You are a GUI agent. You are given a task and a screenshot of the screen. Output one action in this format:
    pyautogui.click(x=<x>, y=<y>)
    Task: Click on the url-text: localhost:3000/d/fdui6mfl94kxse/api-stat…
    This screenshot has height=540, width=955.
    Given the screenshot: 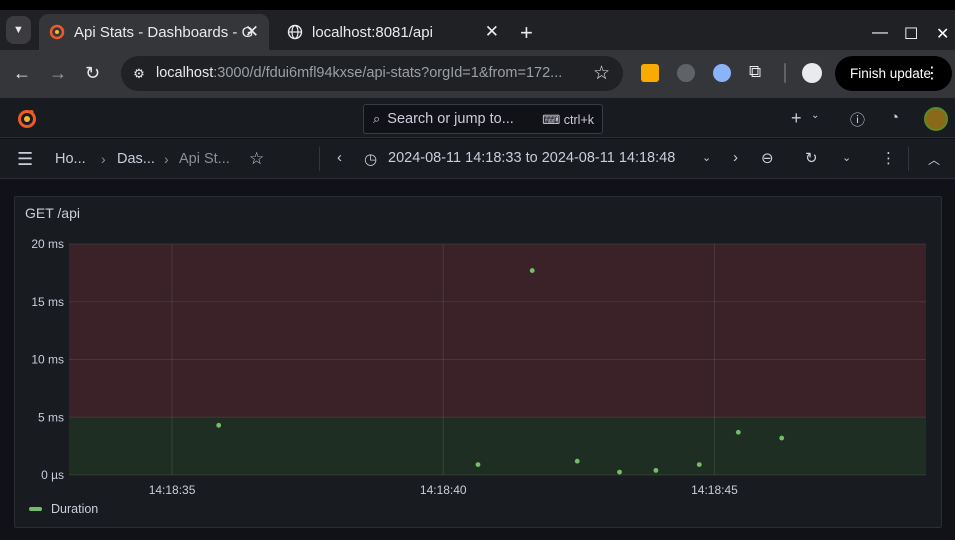 What is the action you would take?
    pyautogui.click(x=368, y=73)
    